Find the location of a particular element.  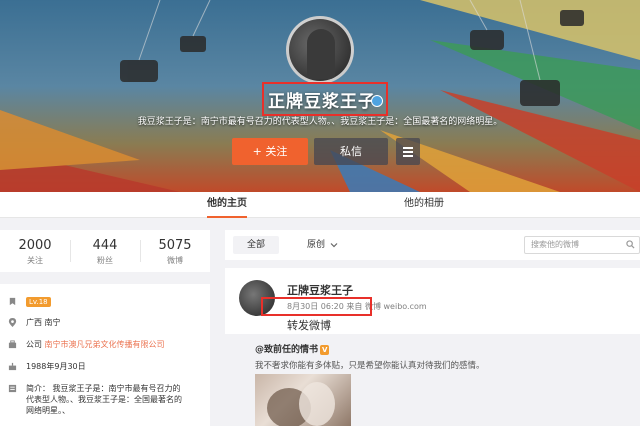

repost-block: @致前任的情书 V 我不奢求你能有多体贴，只是希望你能认真对待我们的感情。 is located at coordinates (432, 380).